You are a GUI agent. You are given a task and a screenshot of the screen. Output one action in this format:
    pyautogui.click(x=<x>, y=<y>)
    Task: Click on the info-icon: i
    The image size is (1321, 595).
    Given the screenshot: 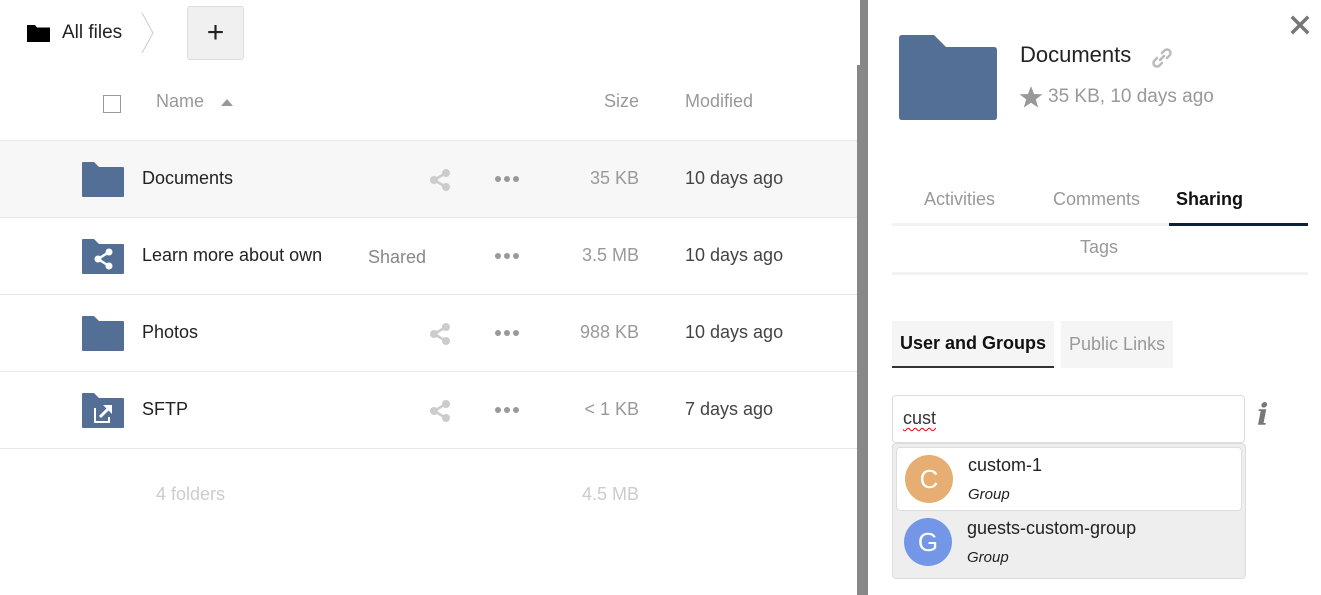 What is the action you would take?
    pyautogui.click(x=1267, y=415)
    